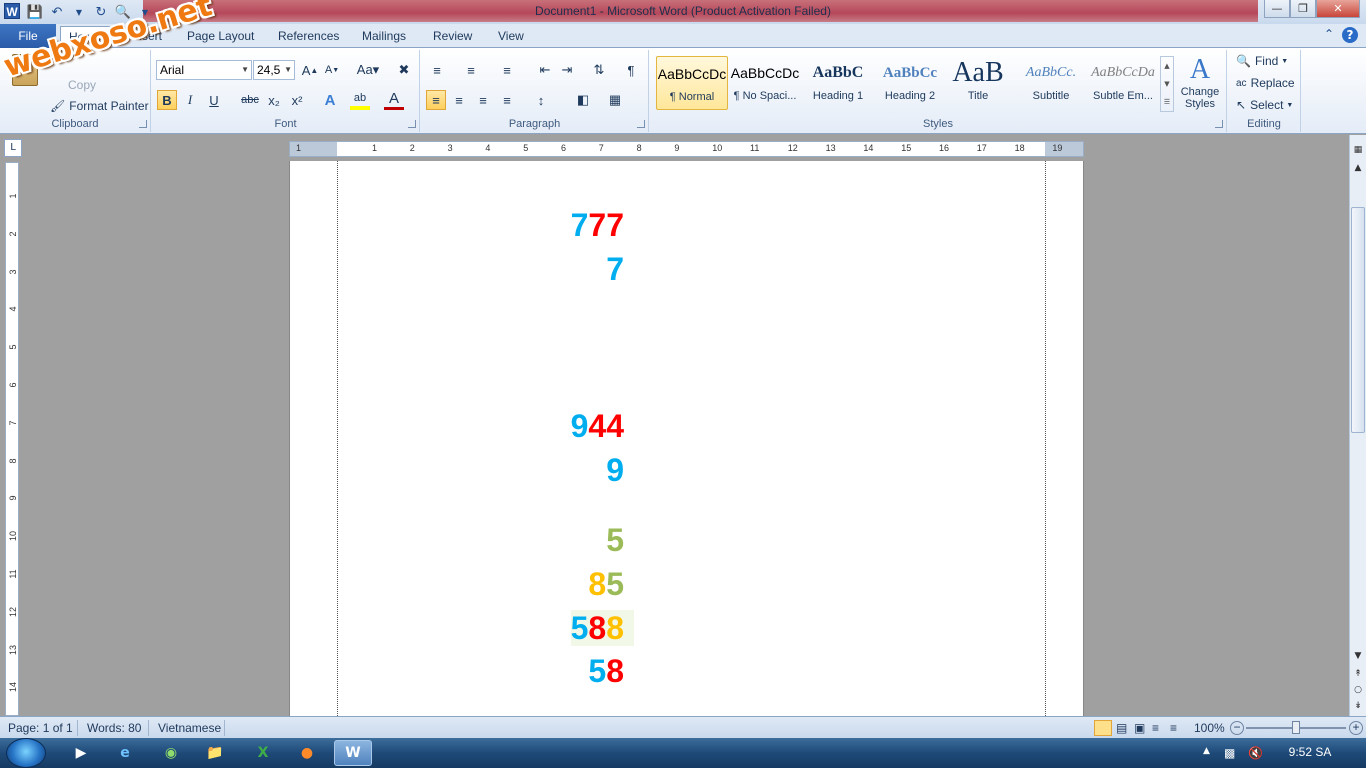  I want to click on scrollbar-thumb, so click(1358, 320).